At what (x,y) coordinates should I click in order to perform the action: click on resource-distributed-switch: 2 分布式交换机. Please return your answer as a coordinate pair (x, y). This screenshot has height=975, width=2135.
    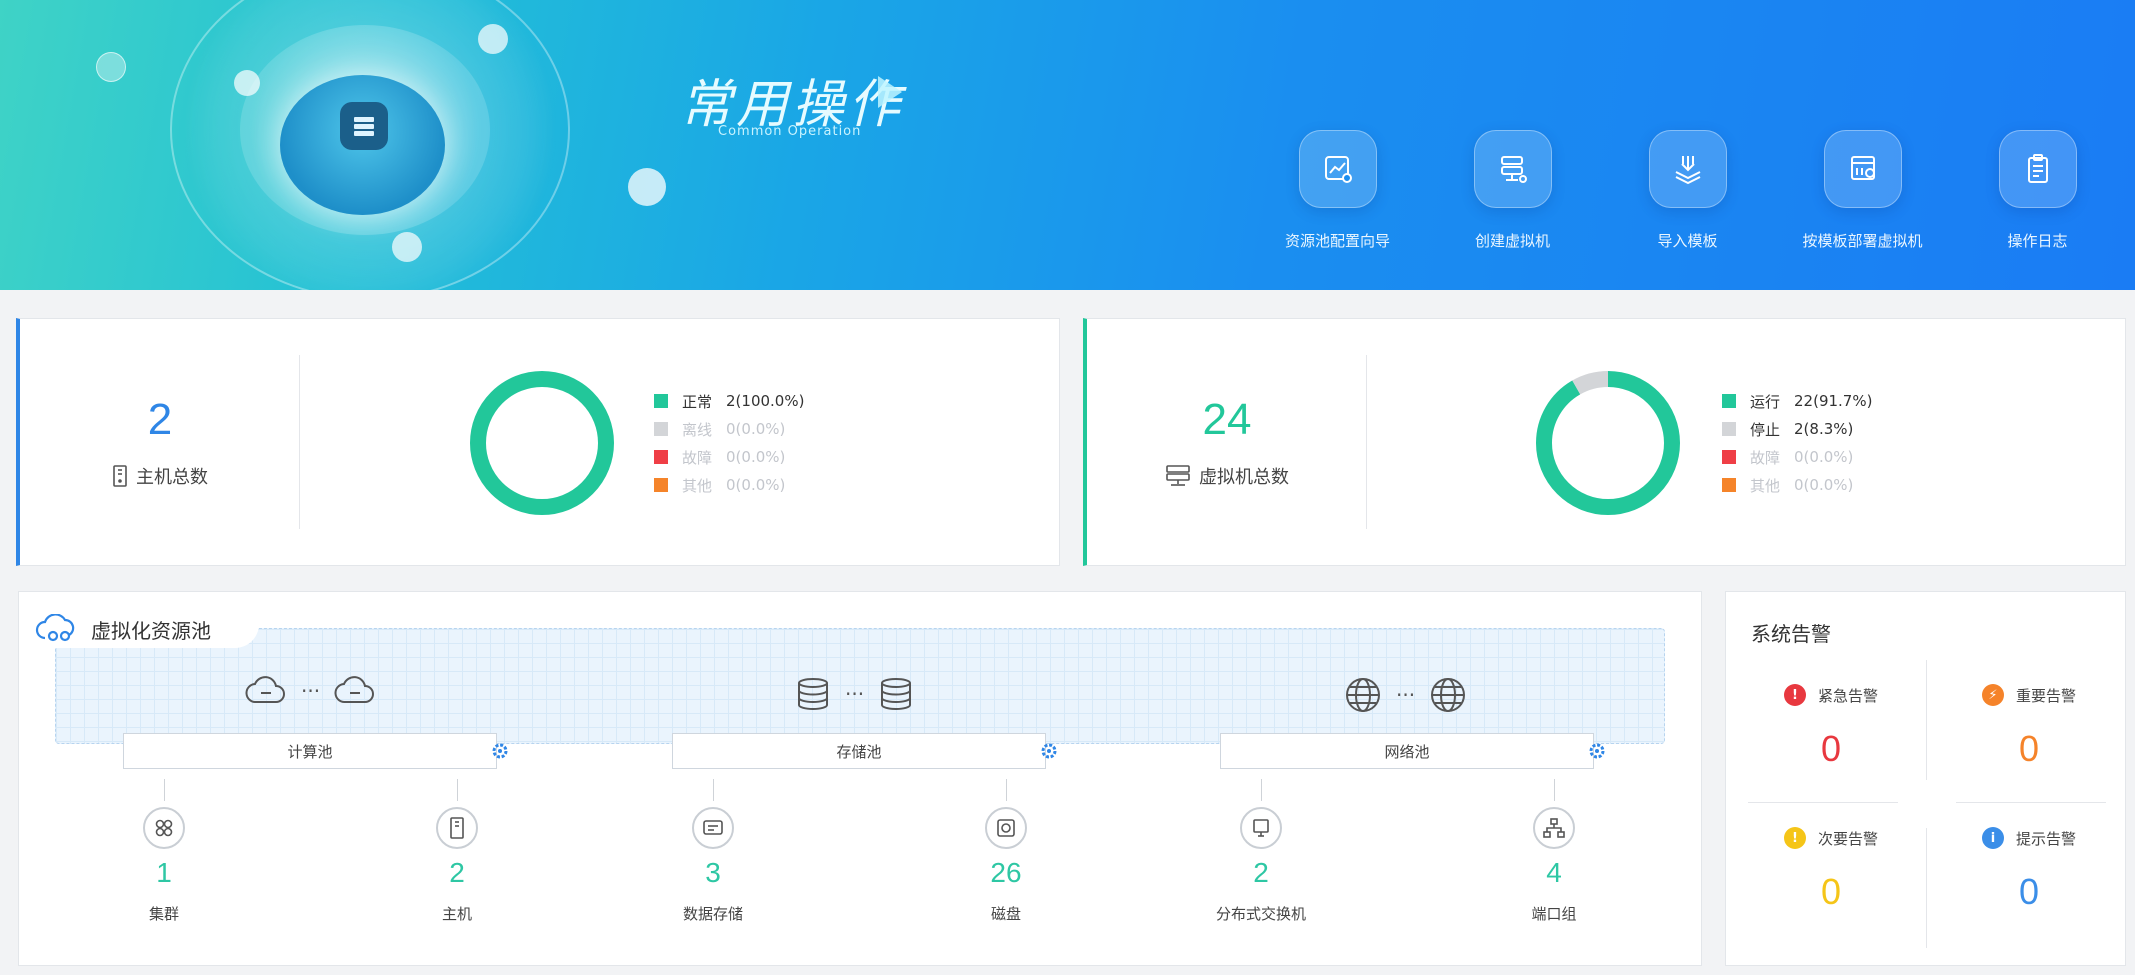
    Looking at the image, I should click on (1261, 865).